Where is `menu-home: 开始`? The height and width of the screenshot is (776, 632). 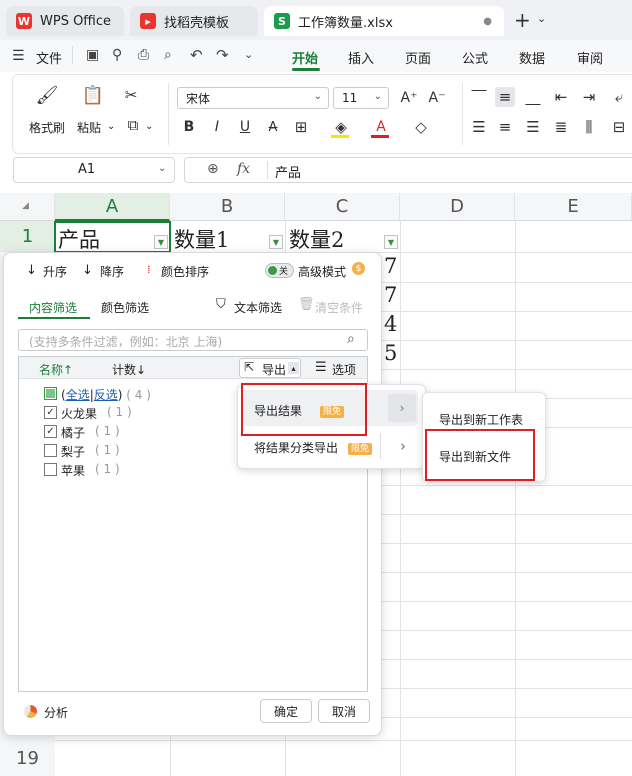 menu-home: 开始 is located at coordinates (305, 57).